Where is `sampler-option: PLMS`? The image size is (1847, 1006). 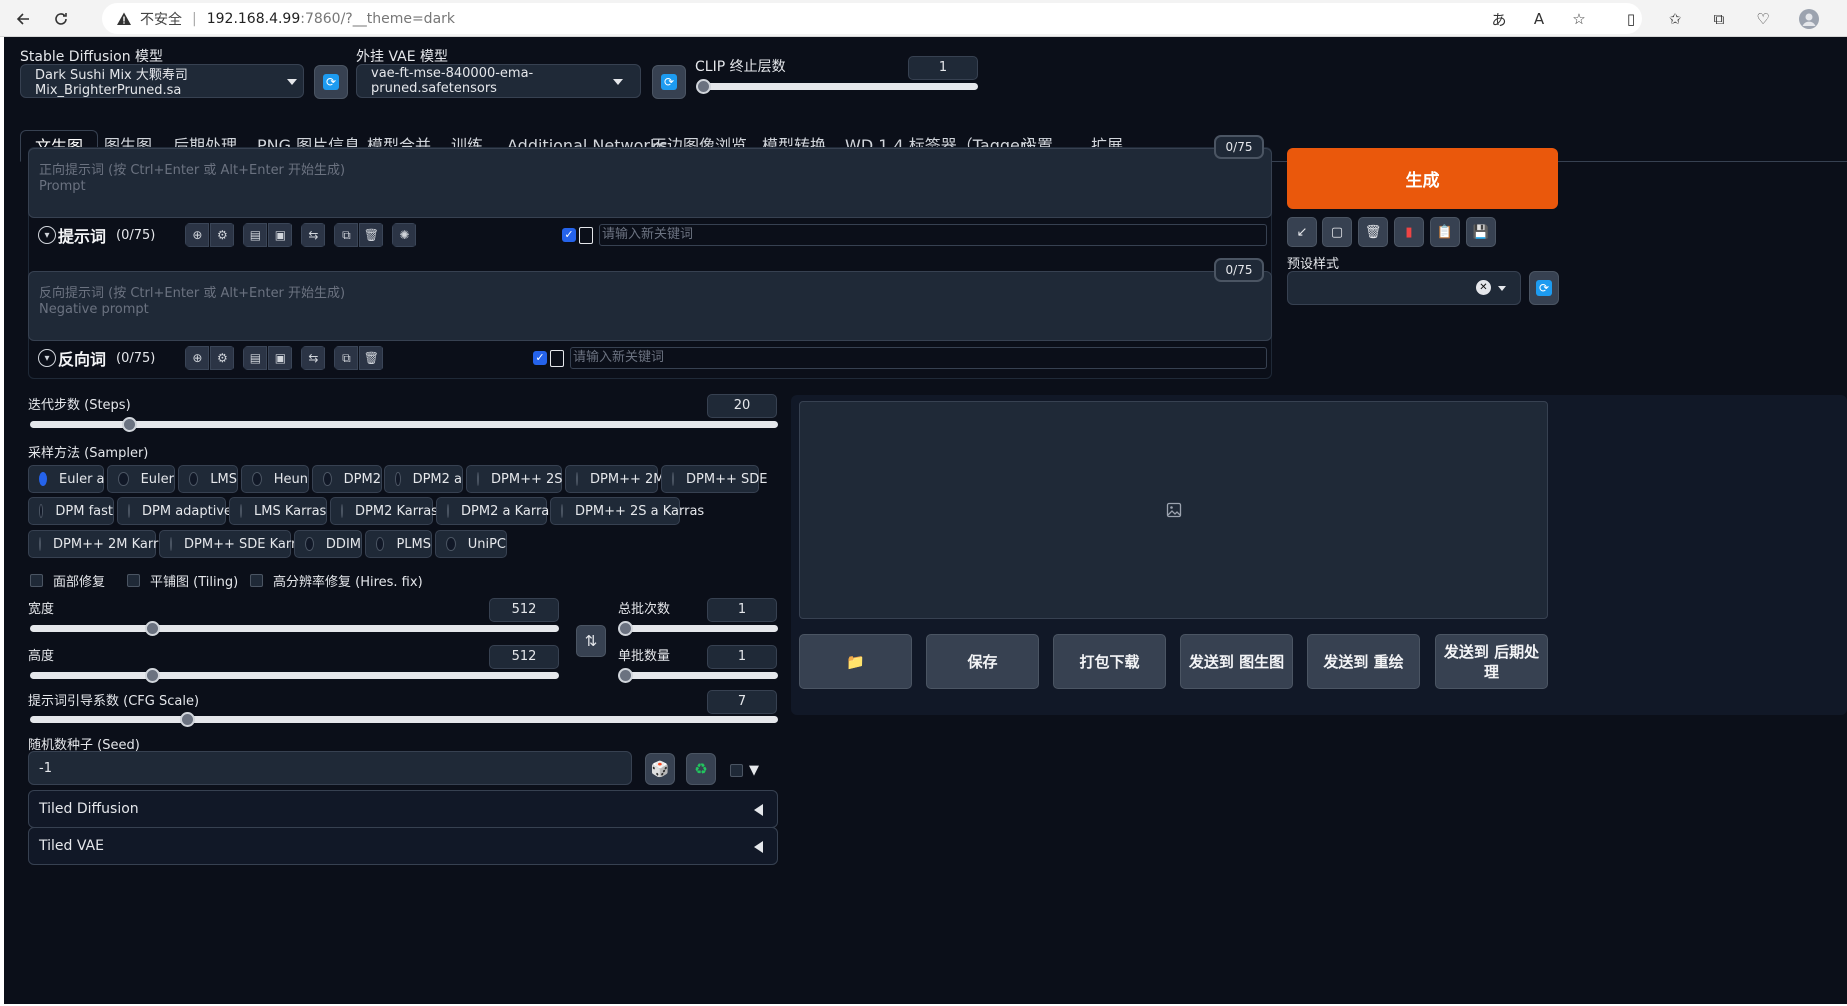 sampler-option: PLMS is located at coordinates (398, 544).